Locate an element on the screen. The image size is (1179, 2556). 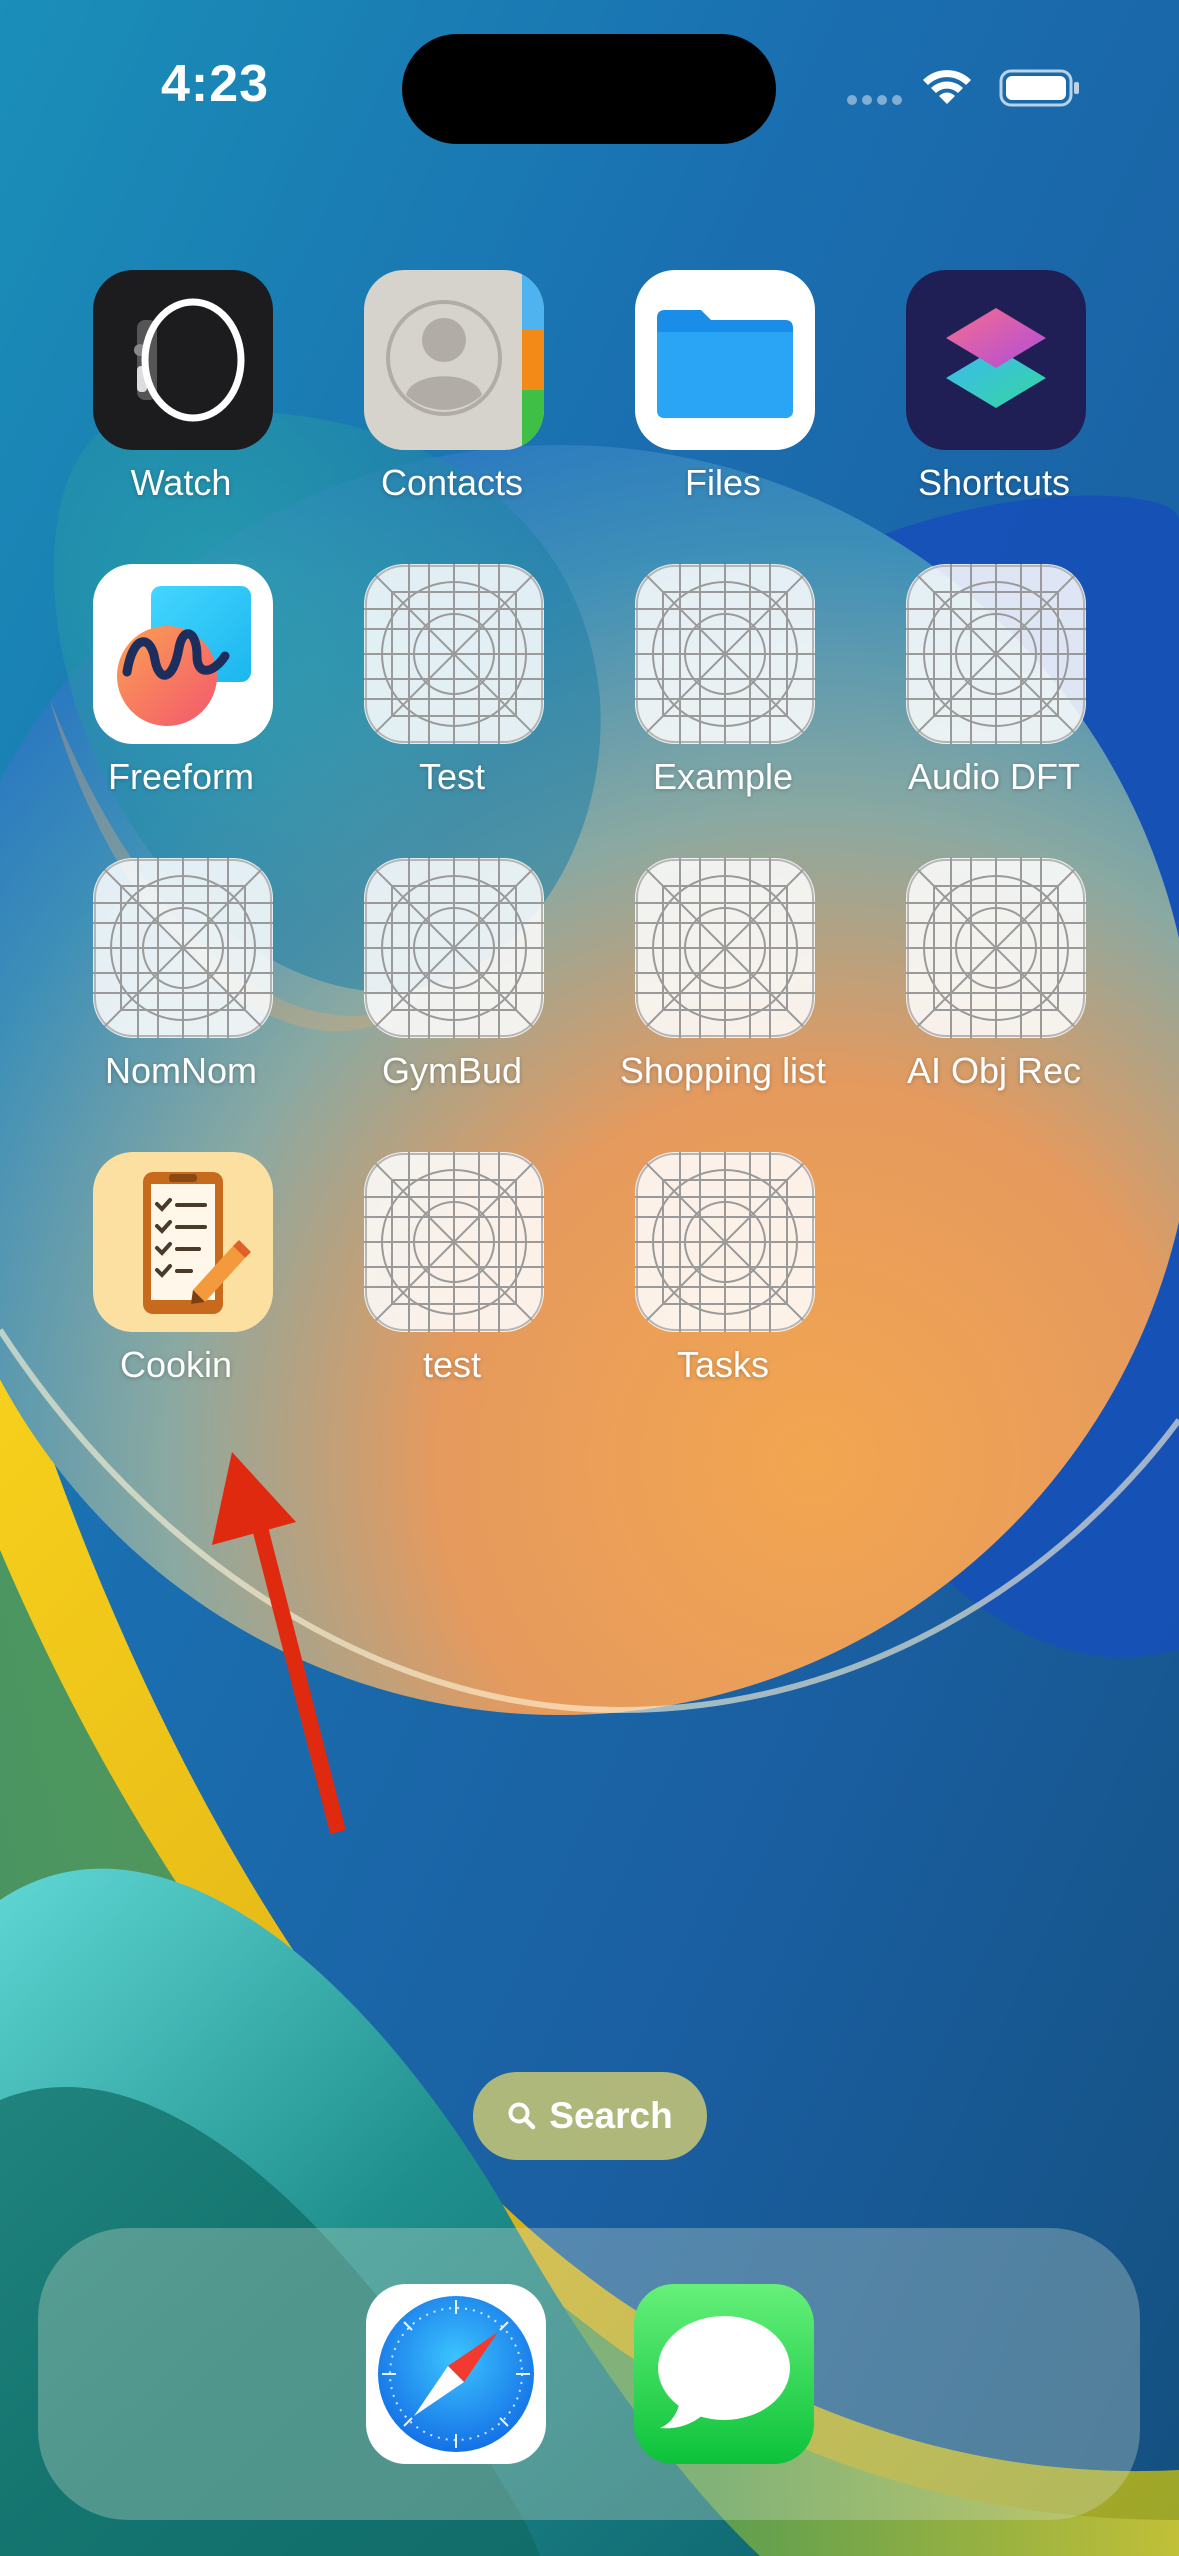
app-shortcuts: Shortcuts is located at coordinates (967, 400).